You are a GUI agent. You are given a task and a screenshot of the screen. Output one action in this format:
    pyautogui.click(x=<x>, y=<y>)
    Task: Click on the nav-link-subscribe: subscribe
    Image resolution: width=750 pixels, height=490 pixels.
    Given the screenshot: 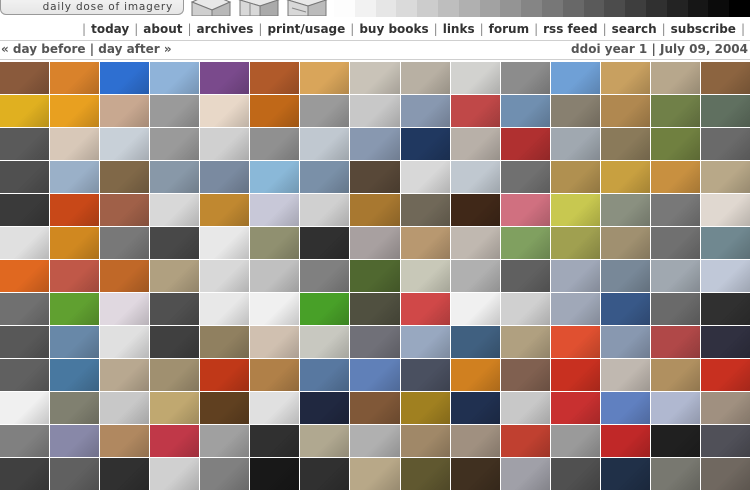 What is the action you would take?
    pyautogui.click(x=703, y=29)
    